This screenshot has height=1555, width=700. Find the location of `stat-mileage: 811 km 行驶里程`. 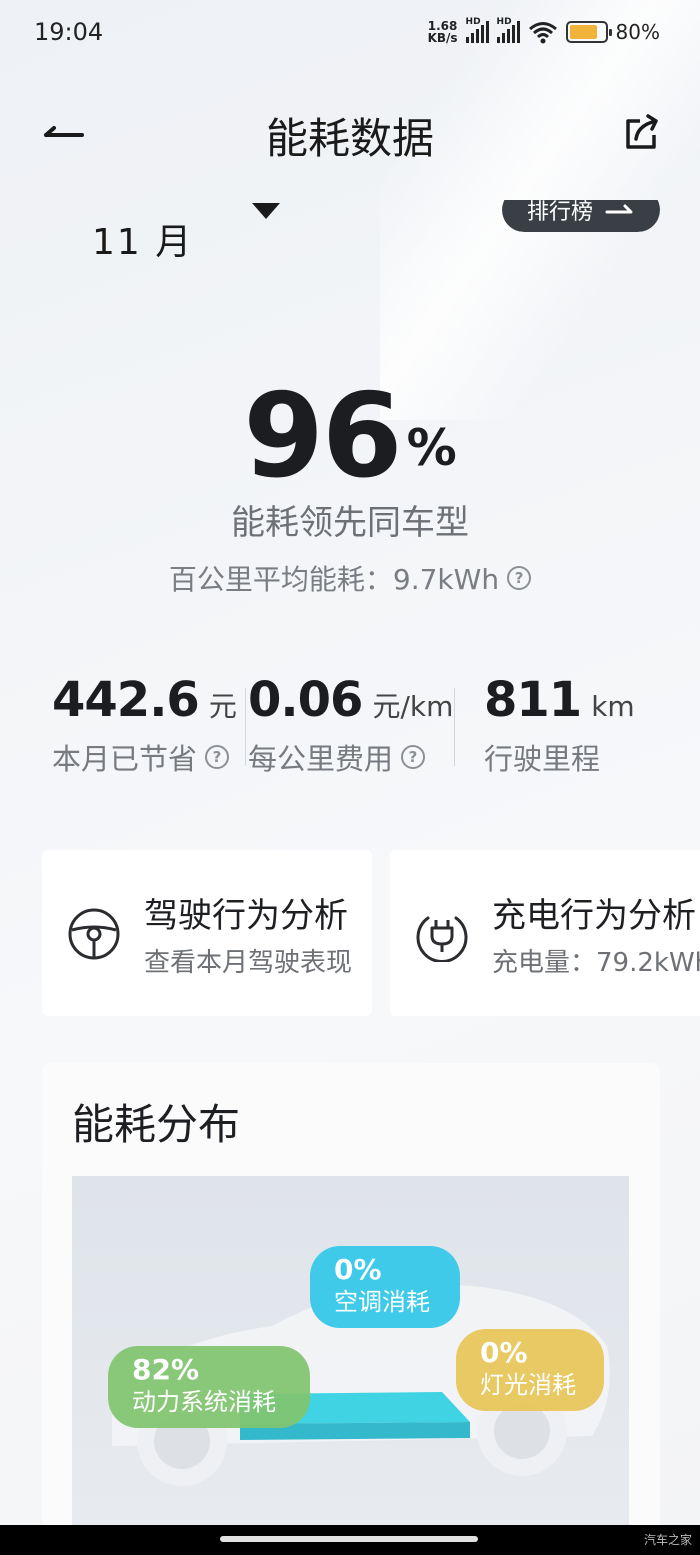

stat-mileage: 811 km 行驶里程 is located at coordinates (559, 725).